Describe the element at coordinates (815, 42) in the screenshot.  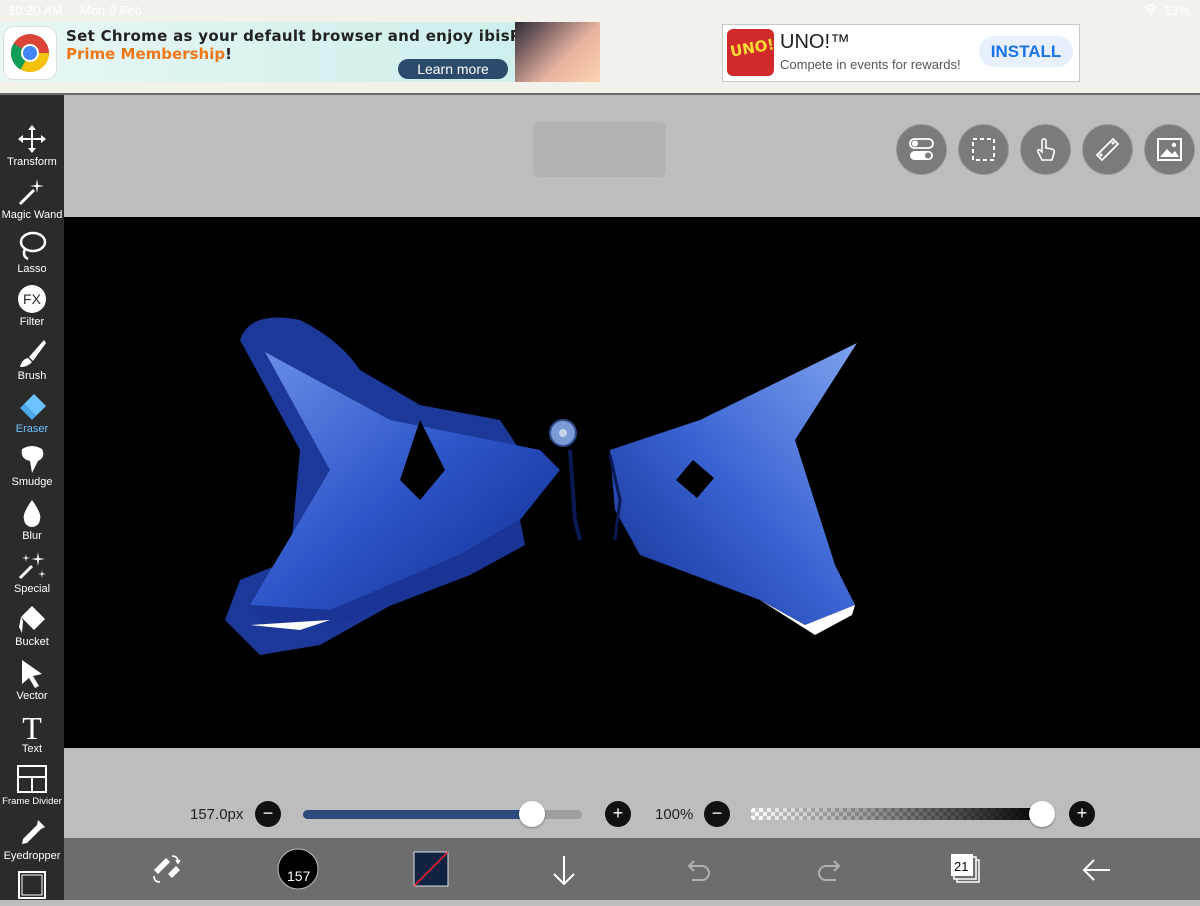
I see `uno-ad-title: UNO!™` at that location.